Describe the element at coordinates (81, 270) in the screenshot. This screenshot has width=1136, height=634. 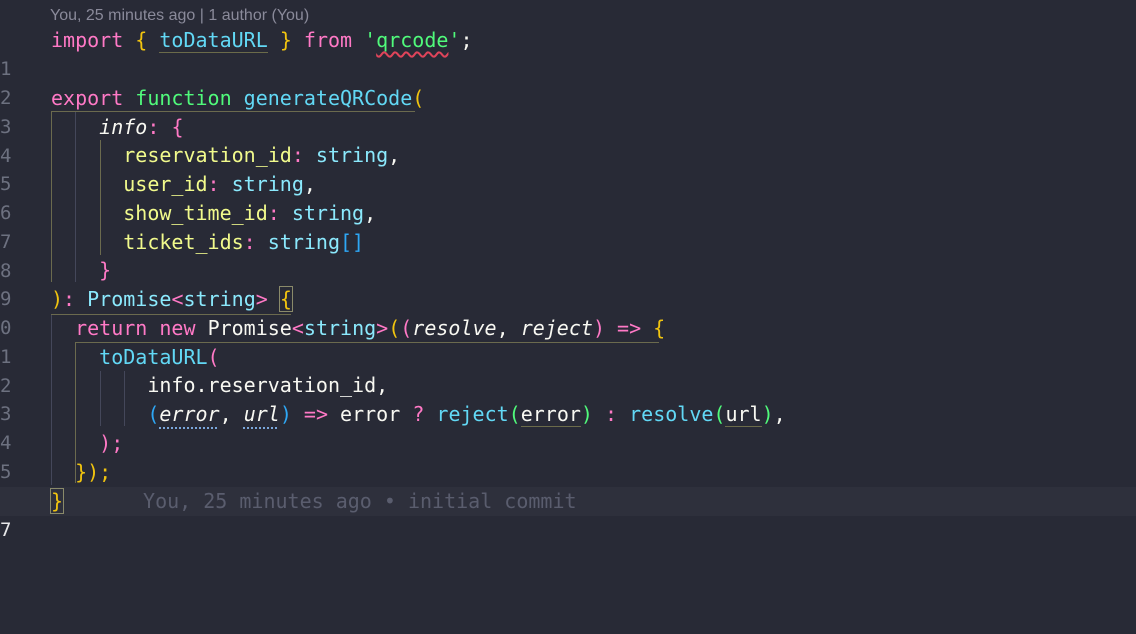
I see `code-text: }` at that location.